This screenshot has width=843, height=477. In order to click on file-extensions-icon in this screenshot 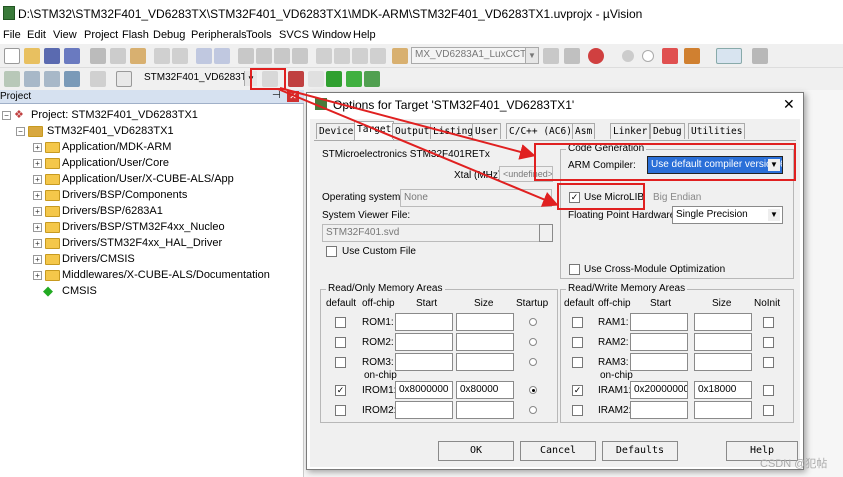, I will do `click(296, 79)`.